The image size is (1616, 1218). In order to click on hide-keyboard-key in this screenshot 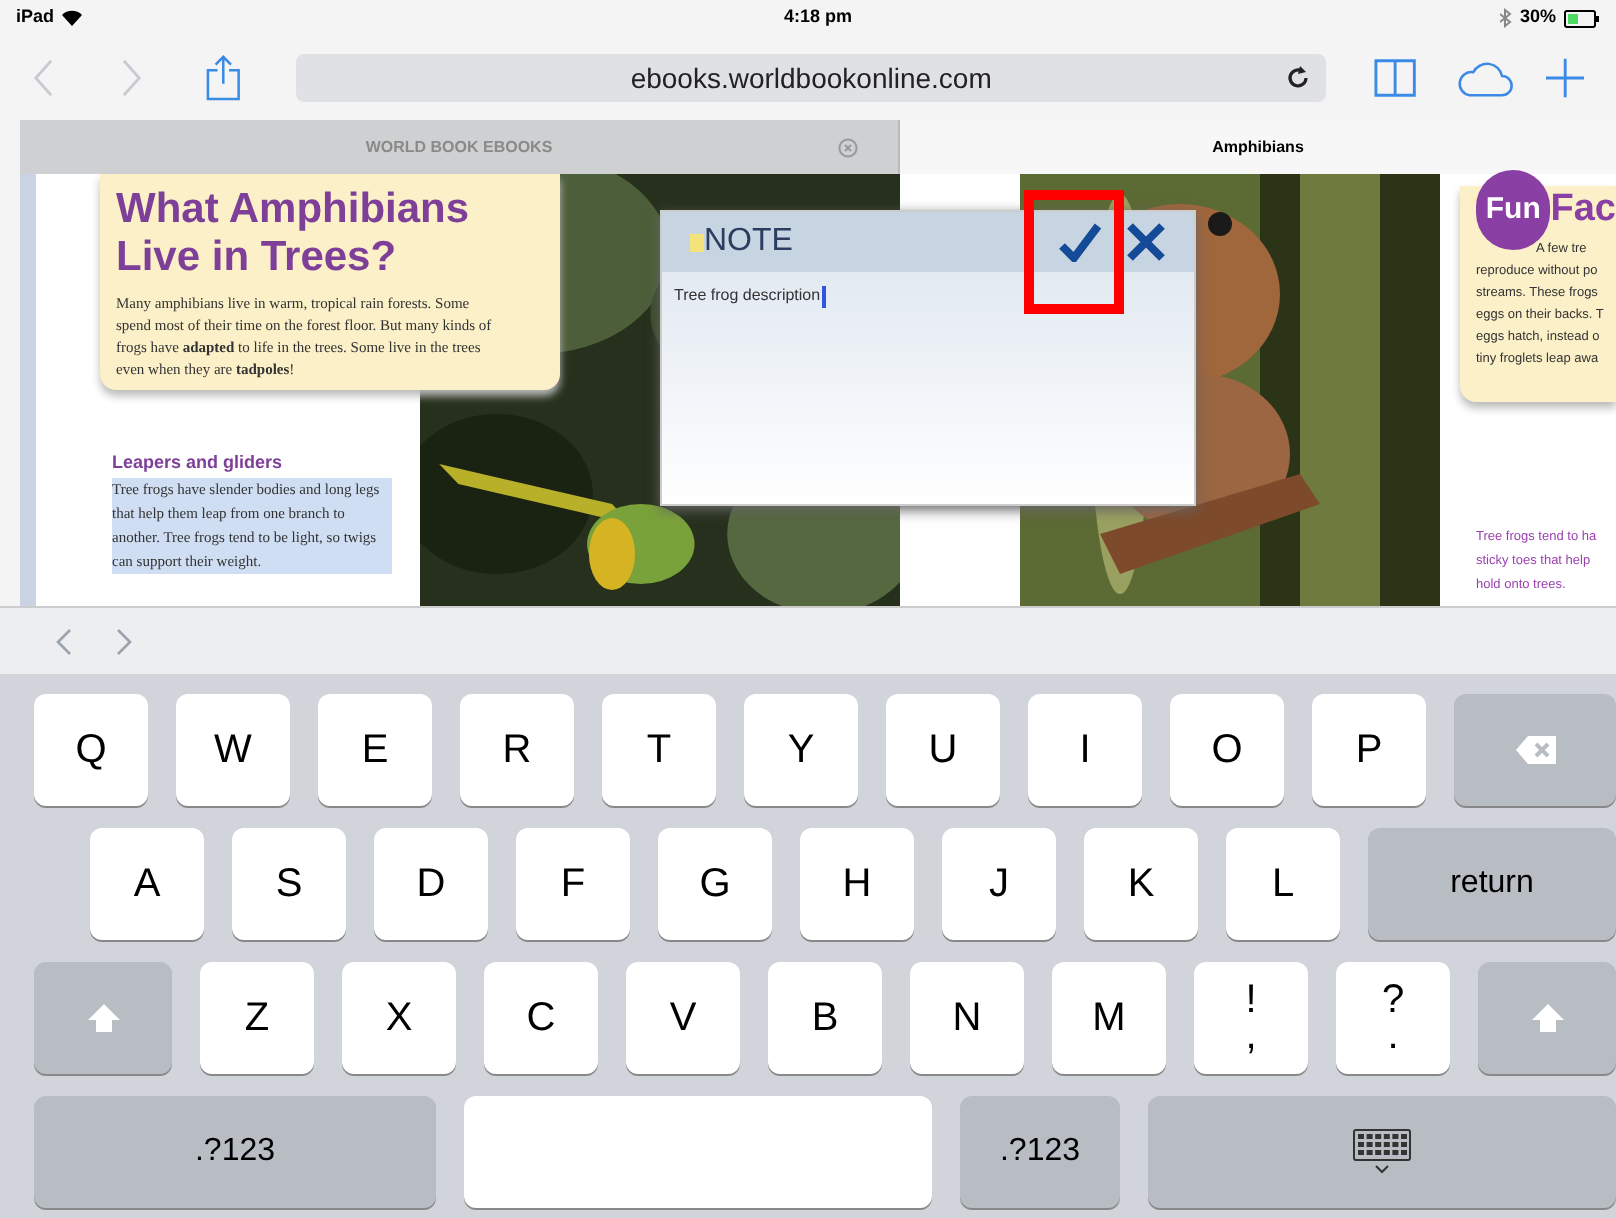, I will do `click(1382, 1152)`.